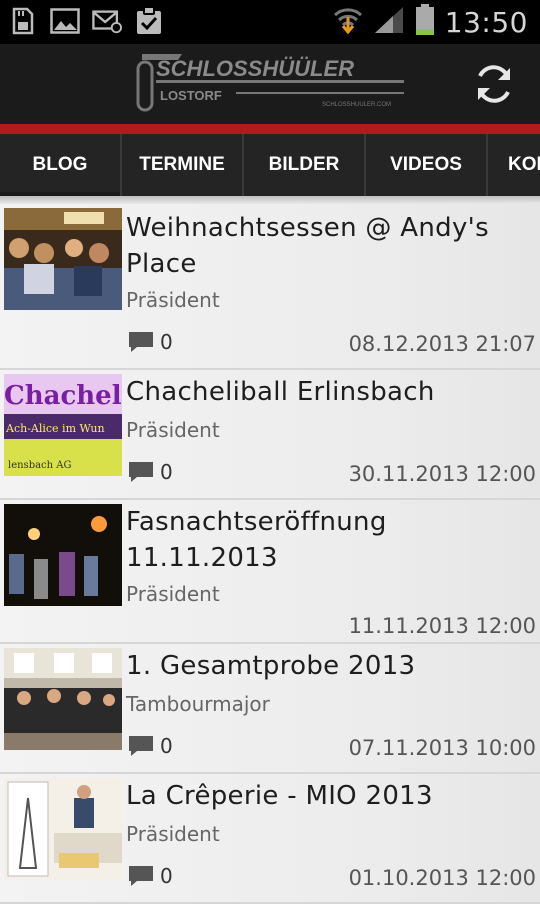 The image size is (540, 904). What do you see at coordinates (356, 105) in the screenshot?
I see `logo-url: SCHLOSSHUULER.COM` at bounding box center [356, 105].